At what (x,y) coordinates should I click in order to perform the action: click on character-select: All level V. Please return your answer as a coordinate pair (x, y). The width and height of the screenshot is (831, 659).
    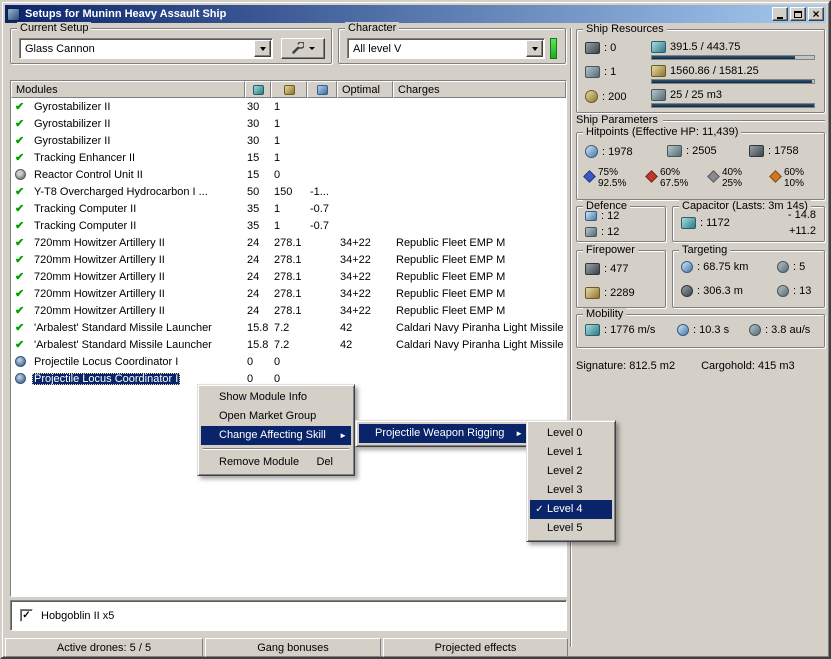
    Looking at the image, I should click on (446, 48).